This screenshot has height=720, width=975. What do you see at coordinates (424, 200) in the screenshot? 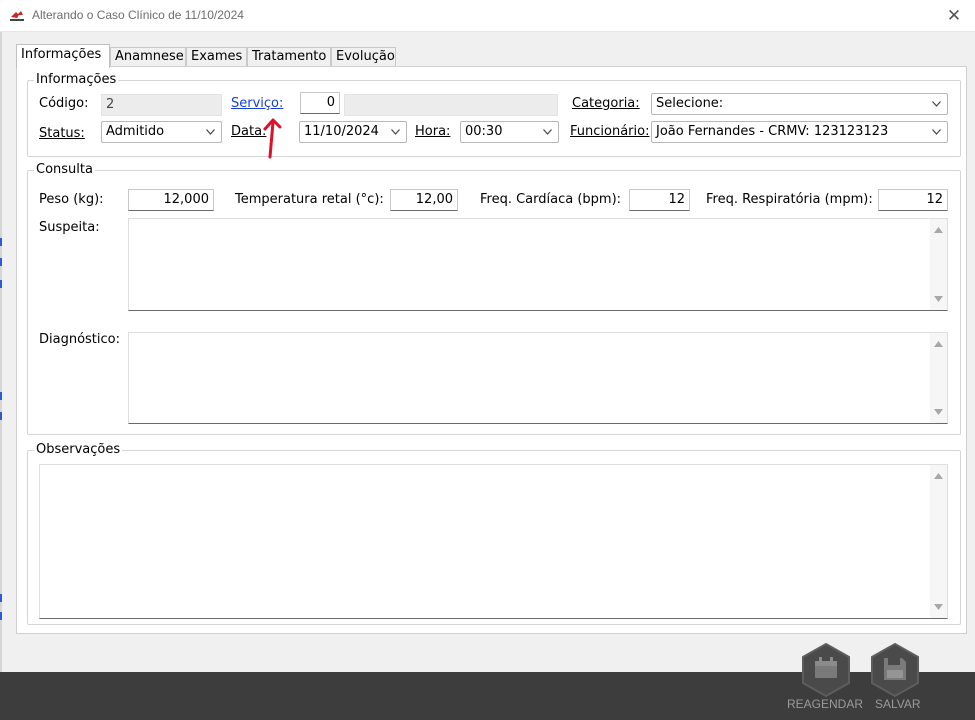
I see `temperatura-input: 12,00` at bounding box center [424, 200].